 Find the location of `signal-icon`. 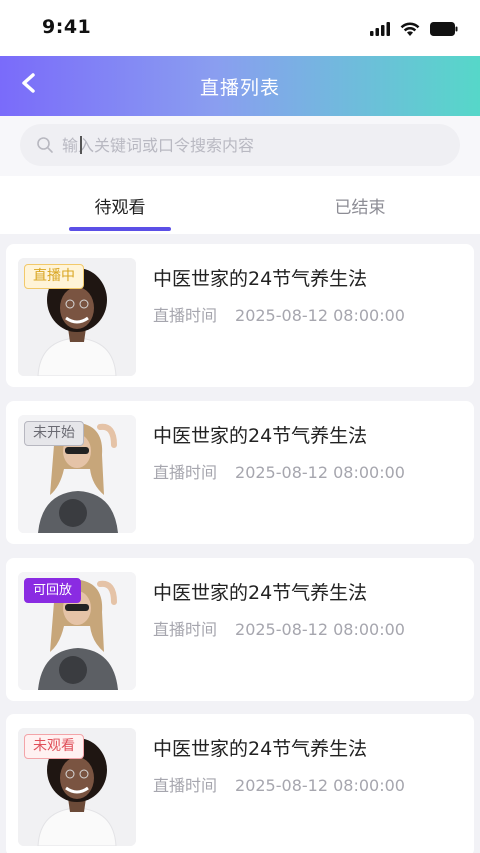

signal-icon is located at coordinates (380, 29).